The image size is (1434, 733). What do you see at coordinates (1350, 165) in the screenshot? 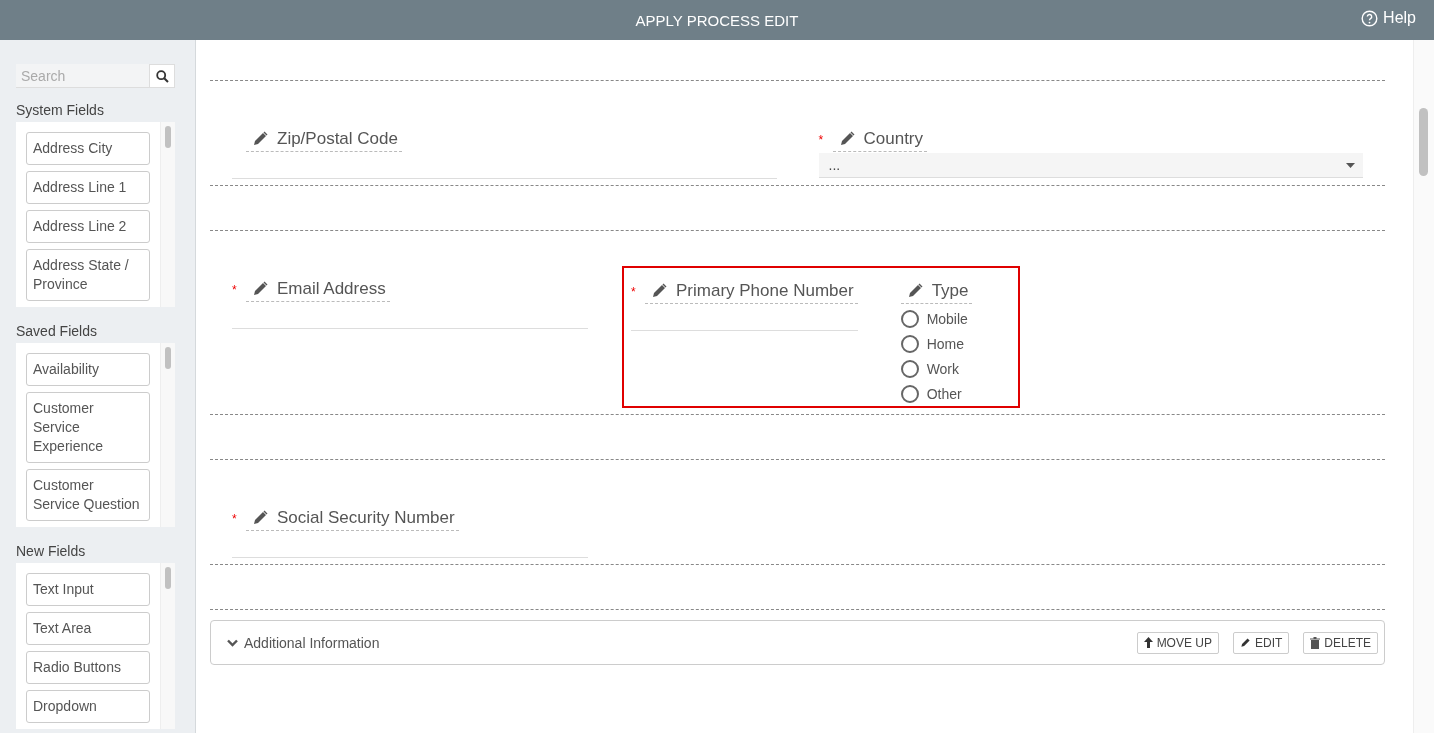
I see `caret-icon` at bounding box center [1350, 165].